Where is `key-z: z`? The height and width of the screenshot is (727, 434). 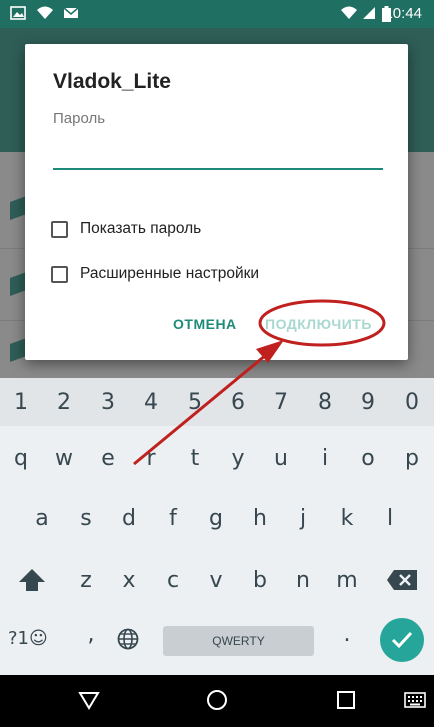 key-z: z is located at coordinates (86, 580).